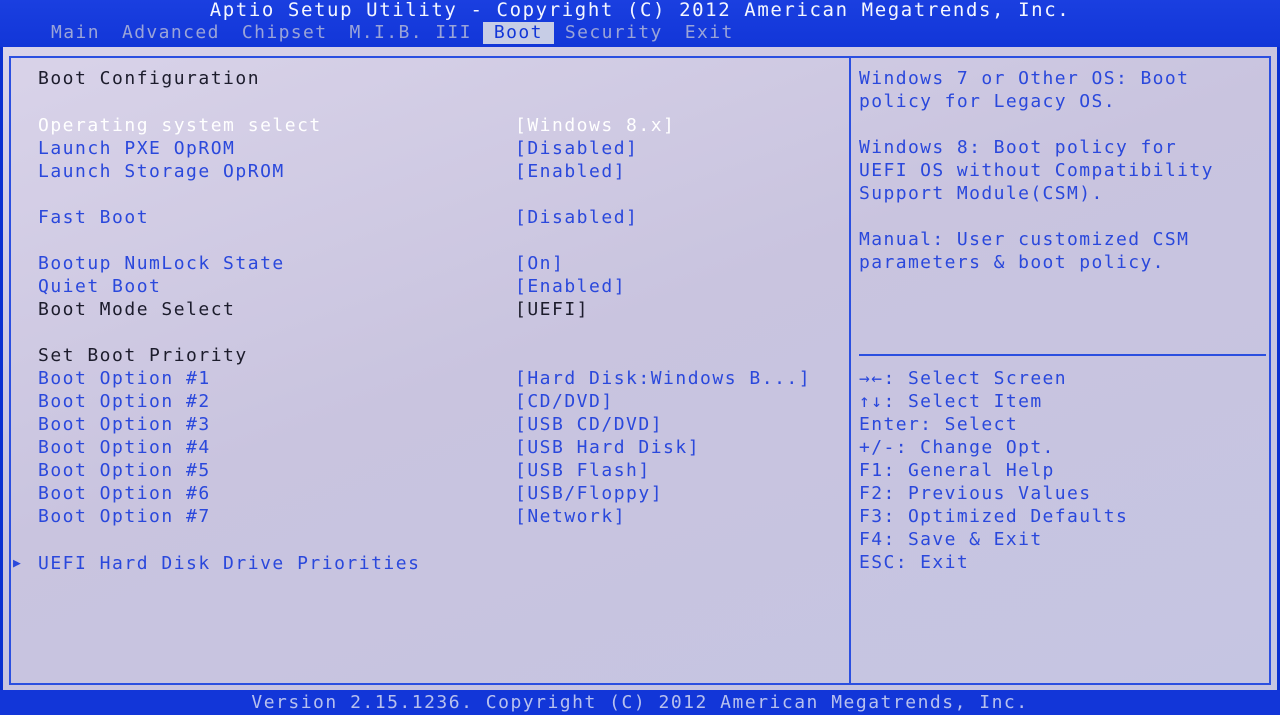 The image size is (1280, 715). Describe the element at coordinates (99, 287) in the screenshot. I see `quiet-boot-label: Quiet Boot` at that location.